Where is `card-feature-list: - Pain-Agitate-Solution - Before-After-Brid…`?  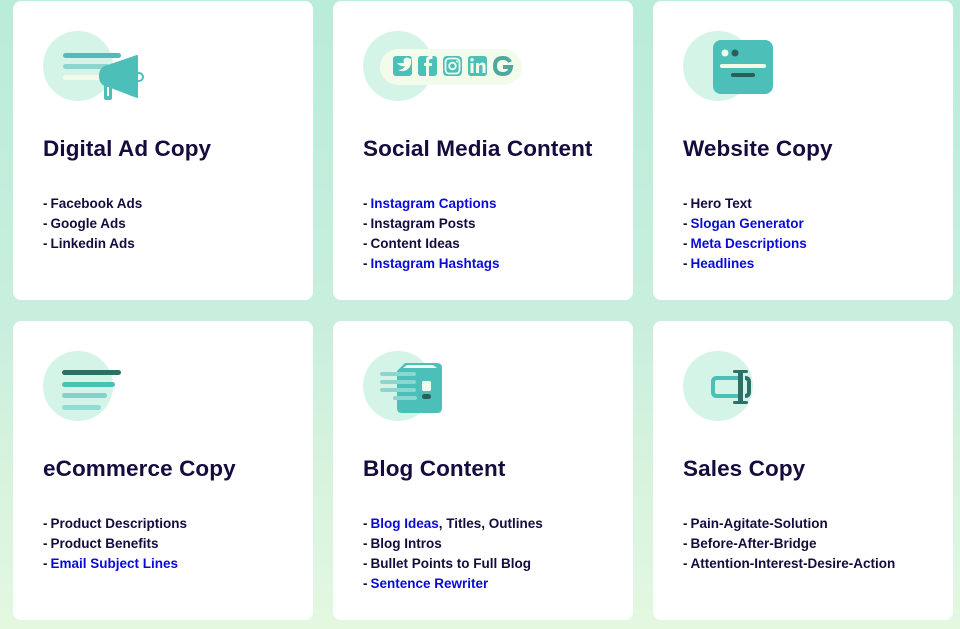 card-feature-list: - Pain-Agitate-Solution - Before-After-Brid… is located at coordinates (789, 544).